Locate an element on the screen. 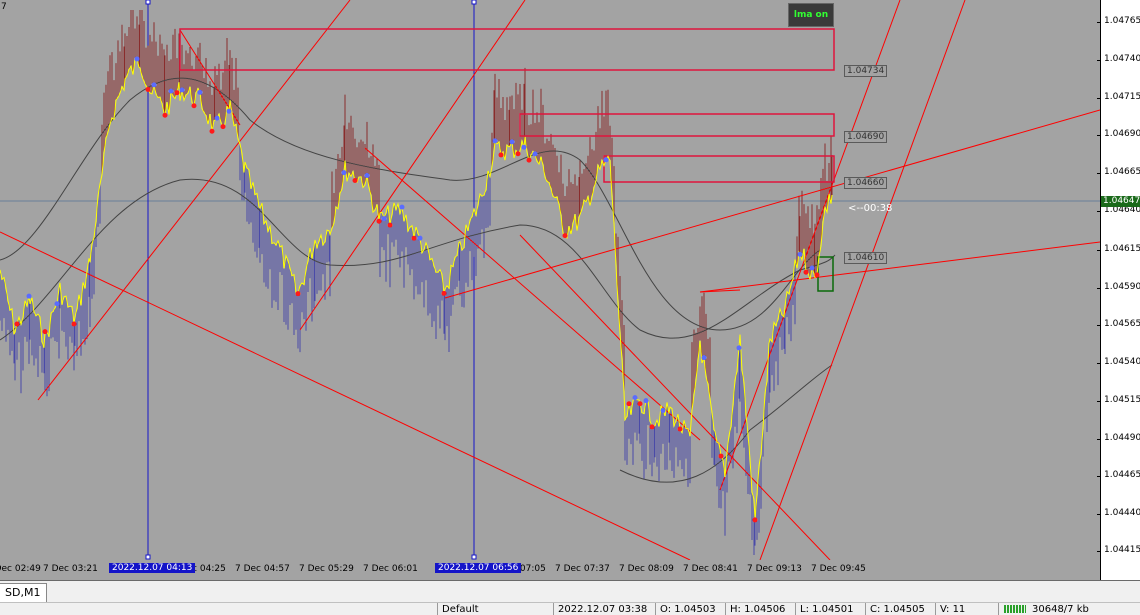 The height and width of the screenshot is (615, 1140). connection-icon is located at coordinates (1015, 609).